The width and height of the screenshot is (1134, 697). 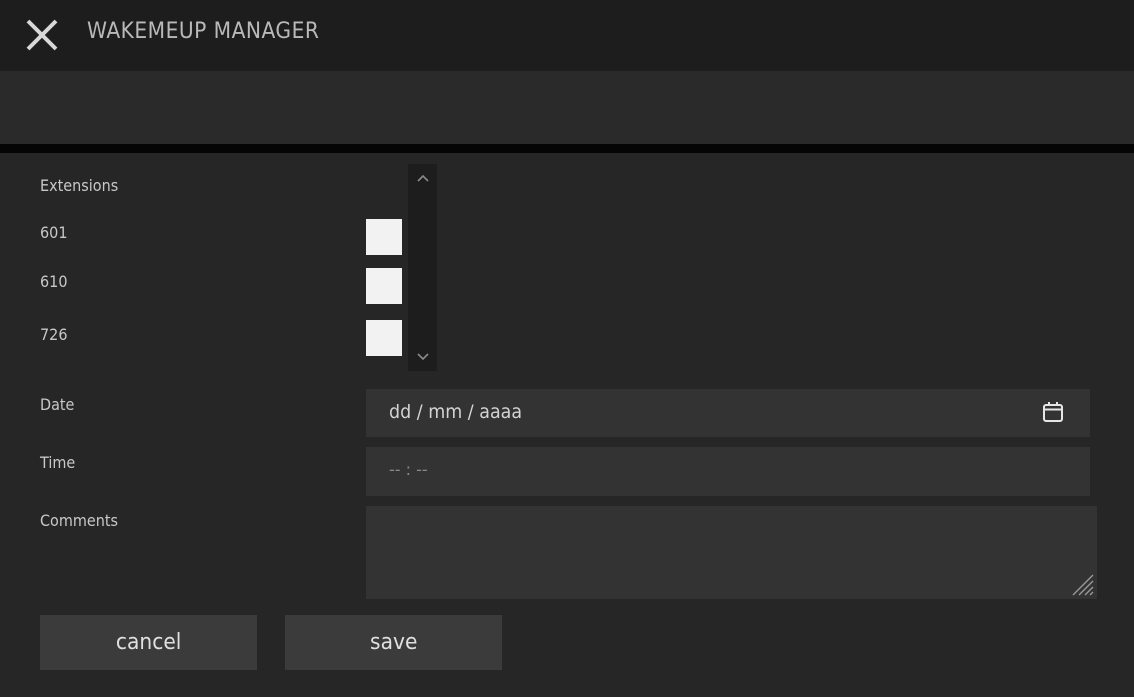 I want to click on date-label: Date, so click(x=57, y=404).